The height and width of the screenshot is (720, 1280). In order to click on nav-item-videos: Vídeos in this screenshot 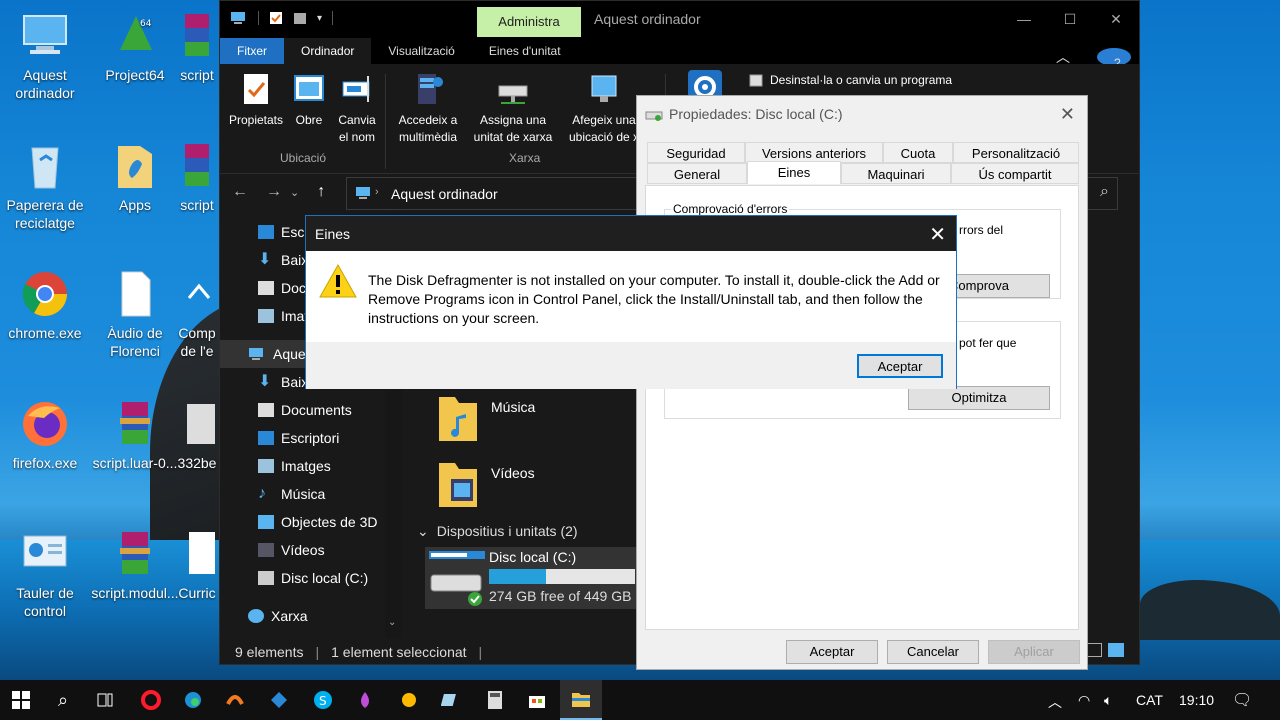, I will do `click(291, 550)`.